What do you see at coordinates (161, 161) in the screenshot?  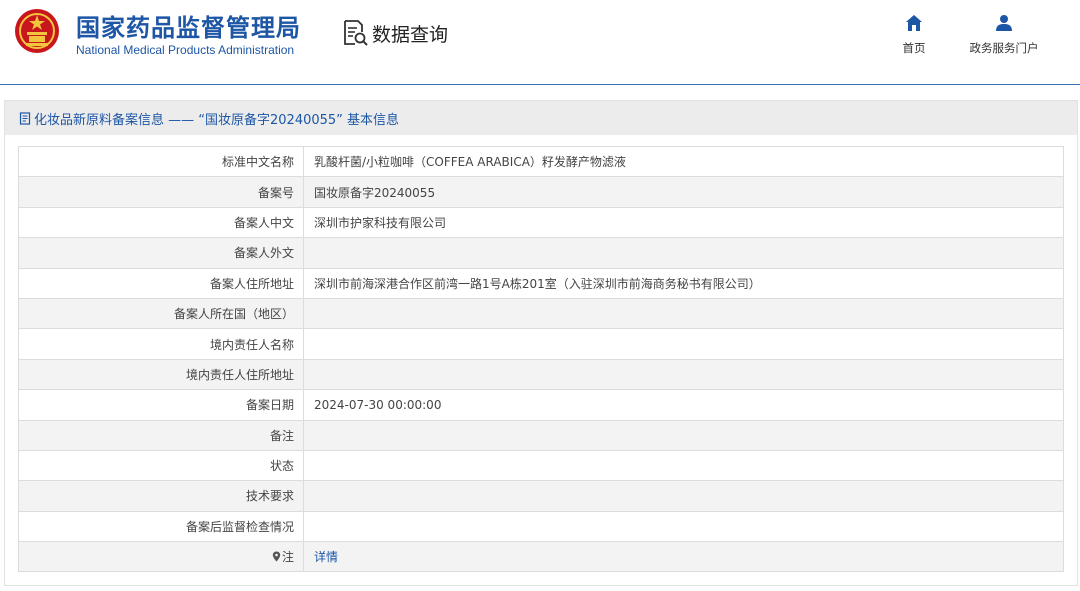 I see `row-label: 标准中文名称` at bounding box center [161, 161].